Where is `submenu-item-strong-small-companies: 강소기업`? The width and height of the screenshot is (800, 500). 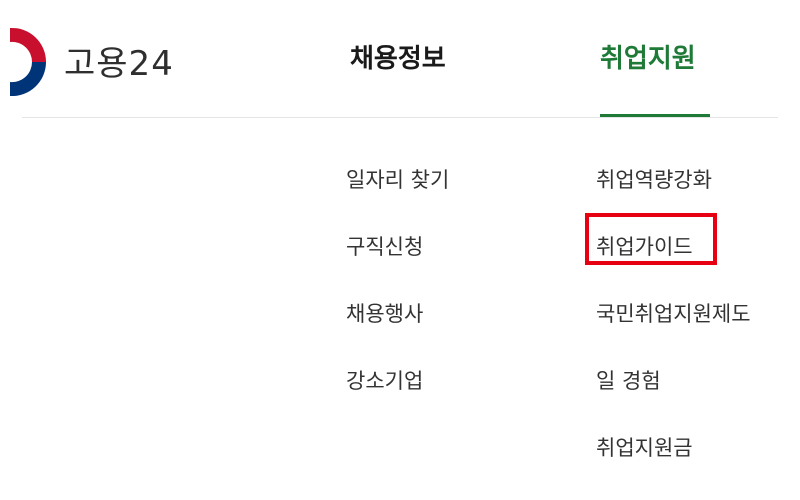
submenu-item-strong-small-companies: 강소기업 is located at coordinates (397, 392).